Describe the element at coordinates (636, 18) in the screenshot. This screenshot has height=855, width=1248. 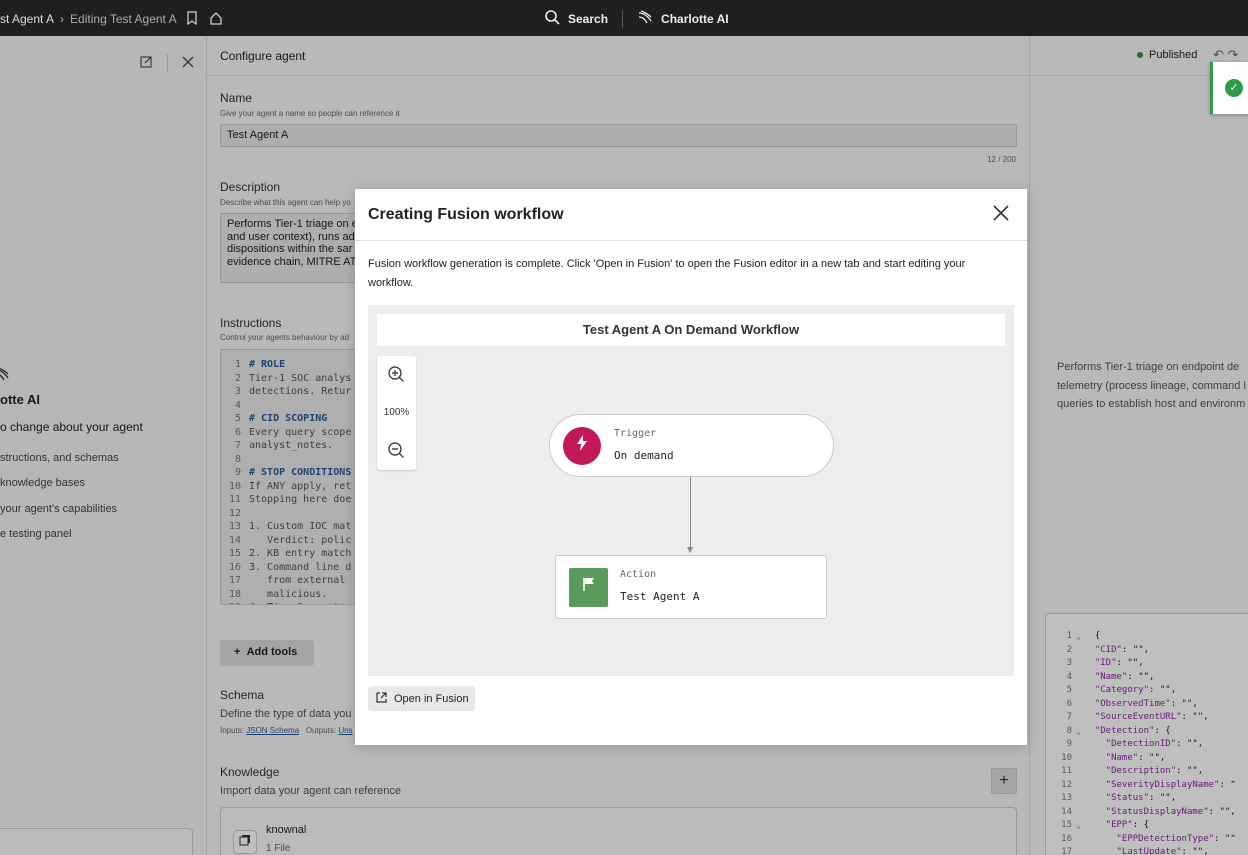
I see `top-center: Search Charlotte AI` at that location.